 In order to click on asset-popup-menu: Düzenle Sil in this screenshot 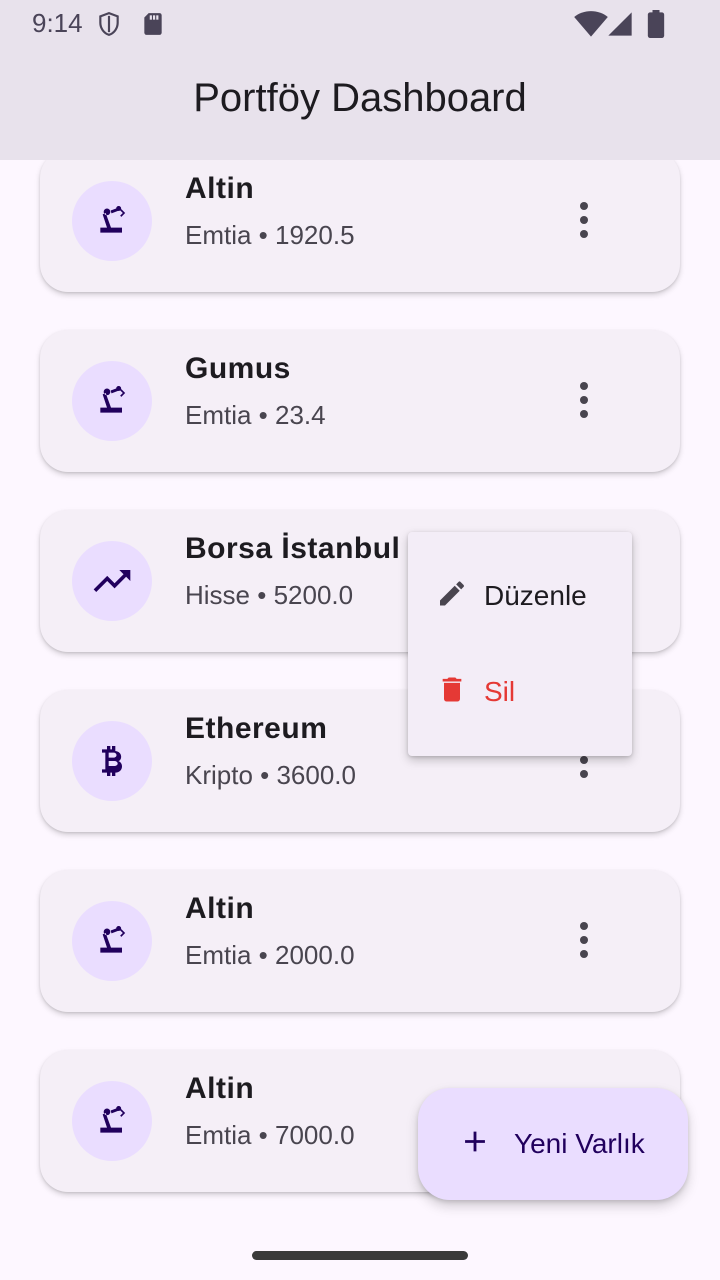, I will do `click(520, 644)`.